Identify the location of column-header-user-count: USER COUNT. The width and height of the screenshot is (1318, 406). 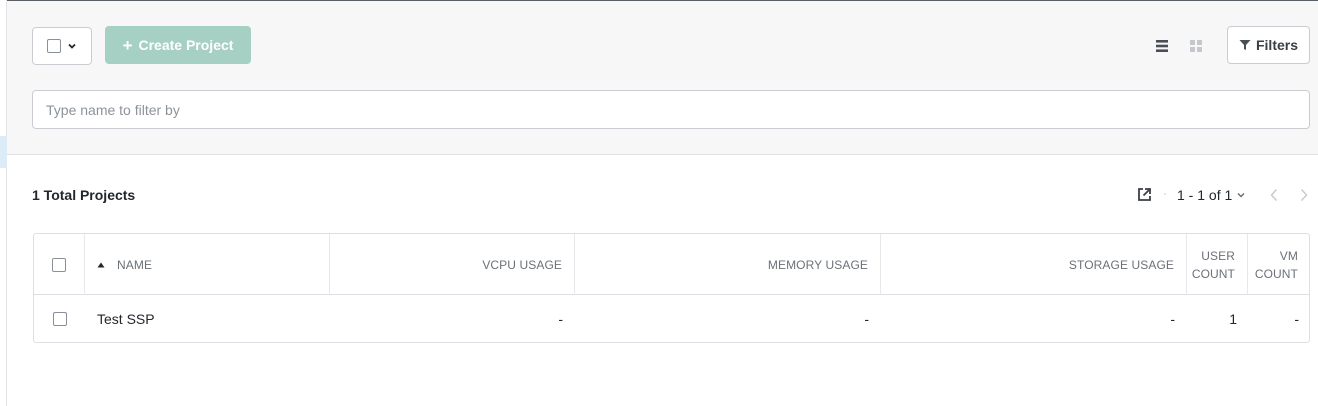
(1217, 264).